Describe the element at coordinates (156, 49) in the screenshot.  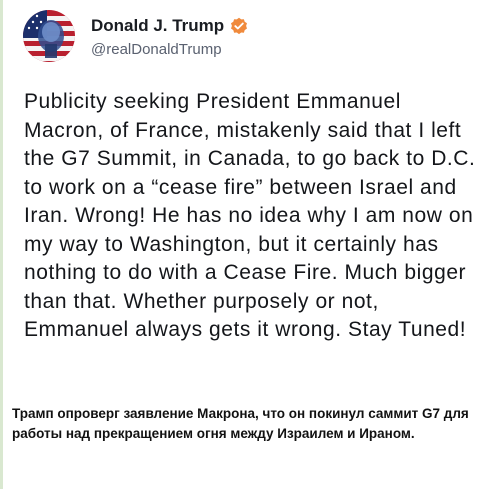
I see `author-handle: @realDonaldTrump` at that location.